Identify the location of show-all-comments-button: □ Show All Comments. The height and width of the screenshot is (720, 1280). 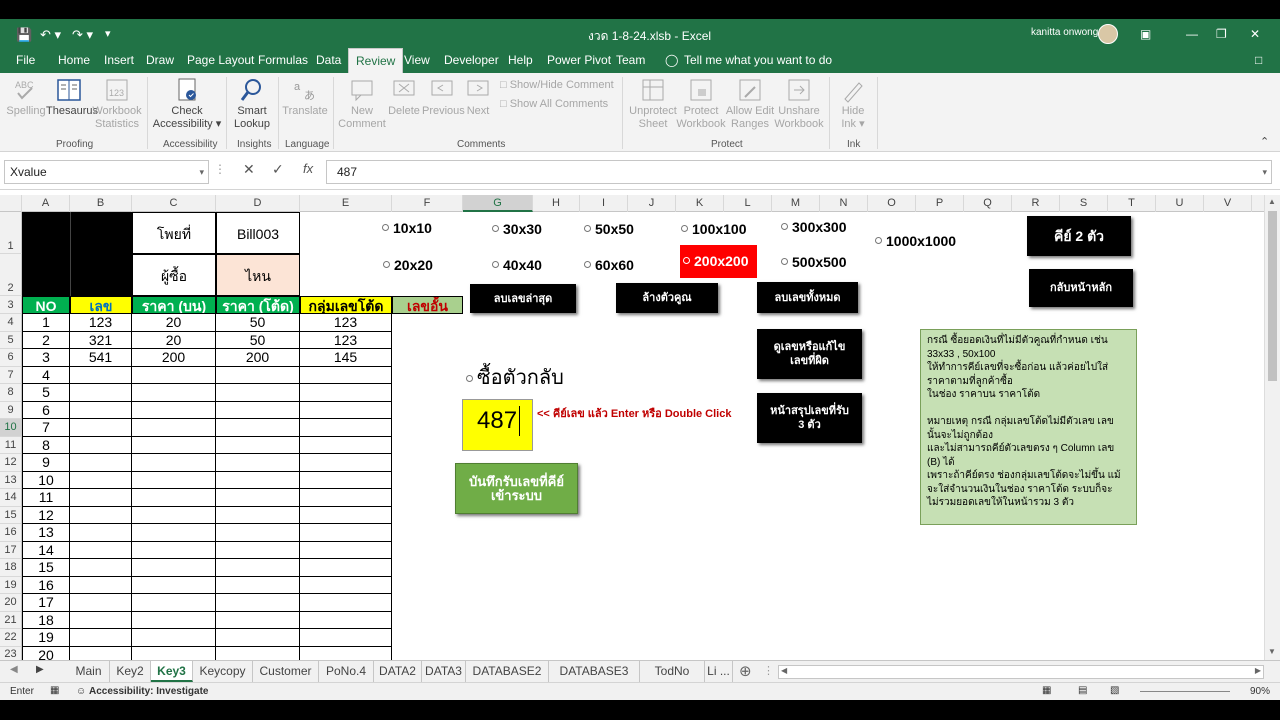
(560, 104).